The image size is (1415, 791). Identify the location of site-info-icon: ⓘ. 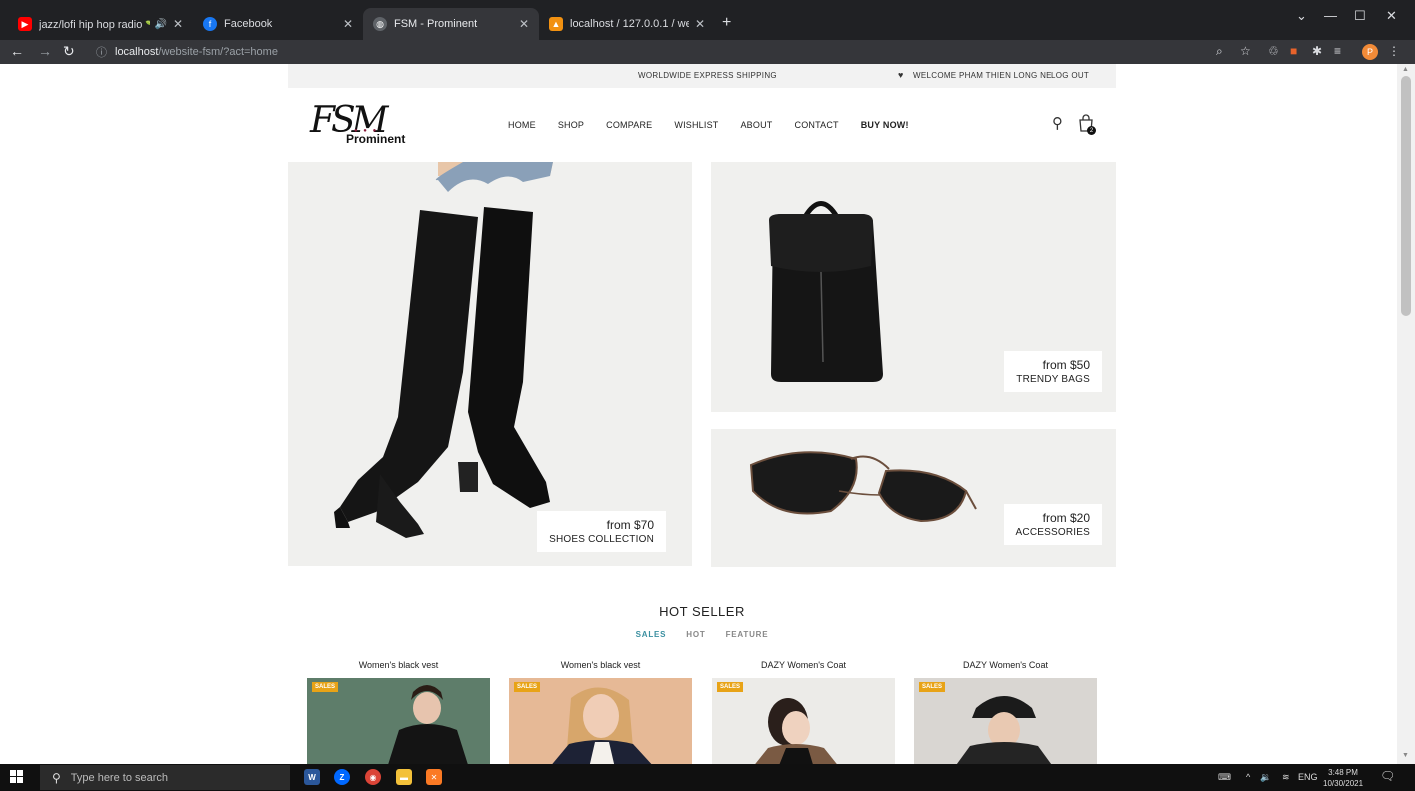
(101, 52).